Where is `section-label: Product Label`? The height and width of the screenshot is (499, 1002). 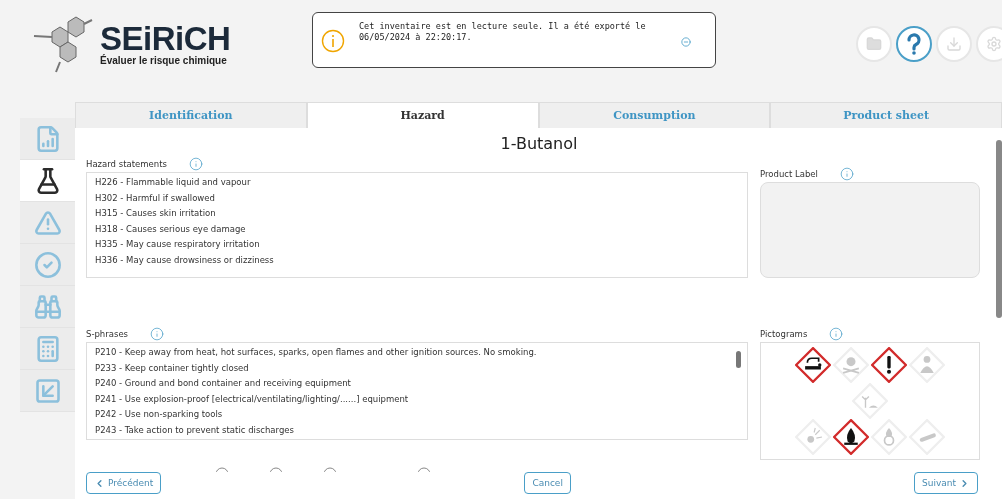
section-label: Product Label is located at coordinates (789, 174).